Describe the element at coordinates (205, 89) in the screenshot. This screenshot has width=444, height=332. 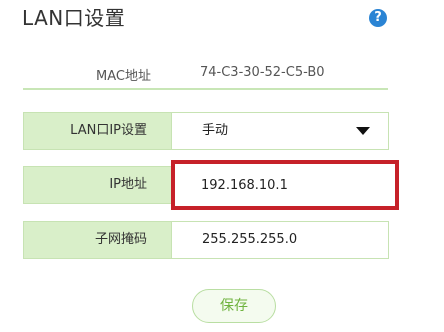
I see `divider` at that location.